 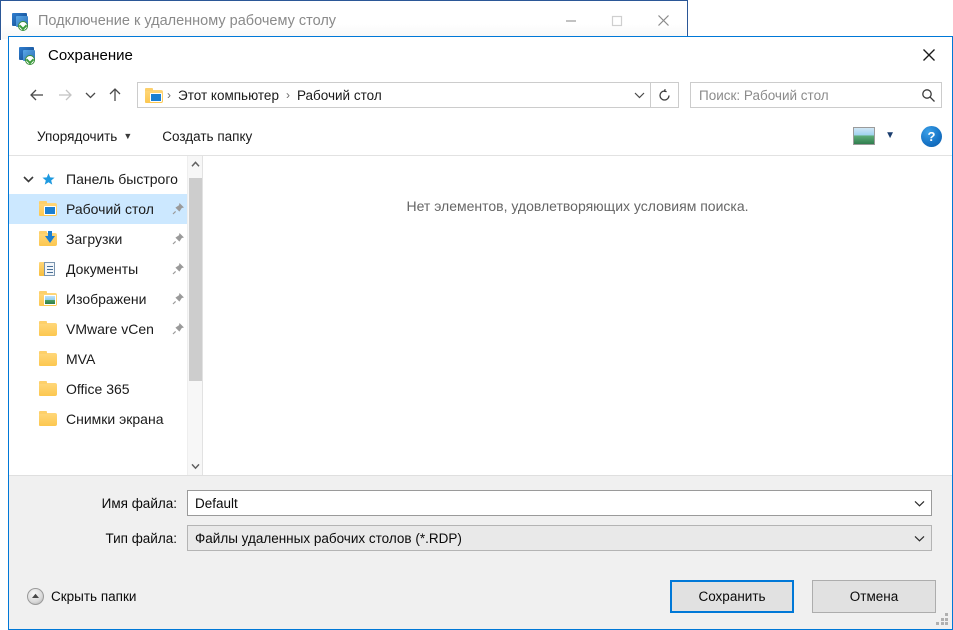 I want to click on filetype-chevron-down-icon, so click(x=919, y=538).